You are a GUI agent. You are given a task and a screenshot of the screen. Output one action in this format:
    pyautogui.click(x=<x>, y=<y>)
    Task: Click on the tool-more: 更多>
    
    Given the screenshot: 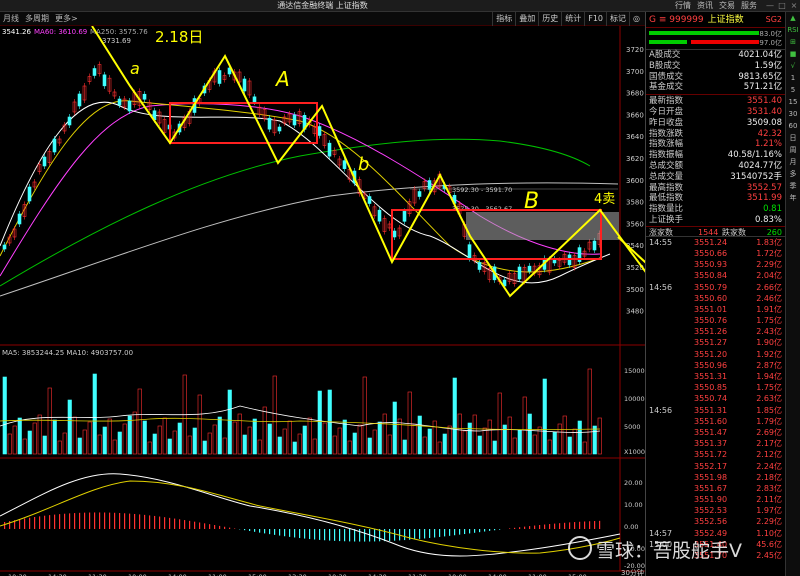 What is the action you would take?
    pyautogui.click(x=66, y=19)
    